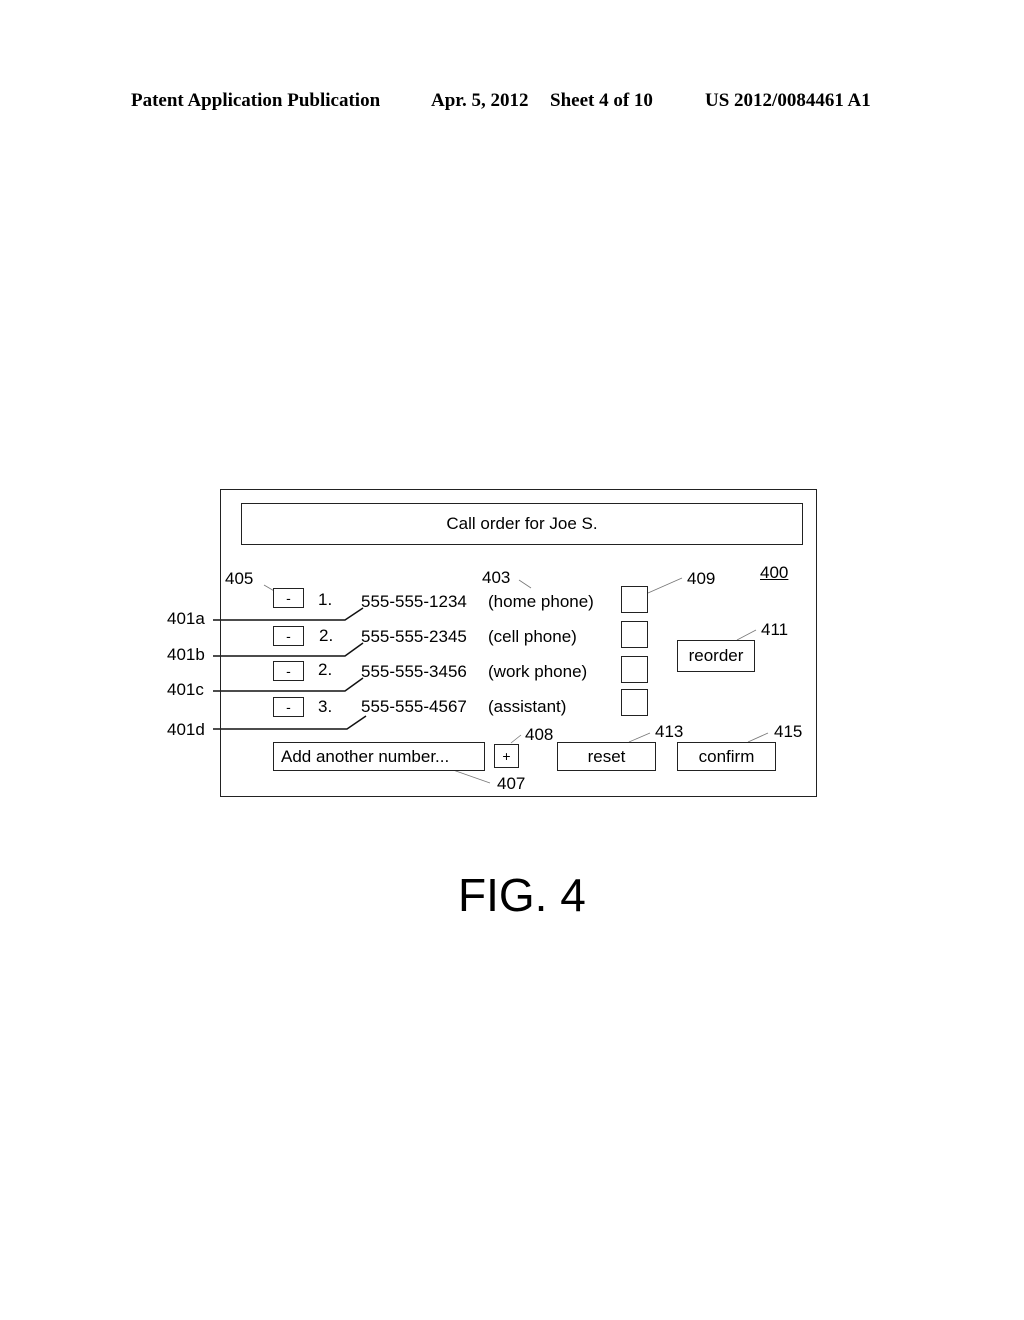 The height and width of the screenshot is (1320, 1024). Describe the element at coordinates (325, 669) in the screenshot. I see `order-number-3: 2.` at that location.